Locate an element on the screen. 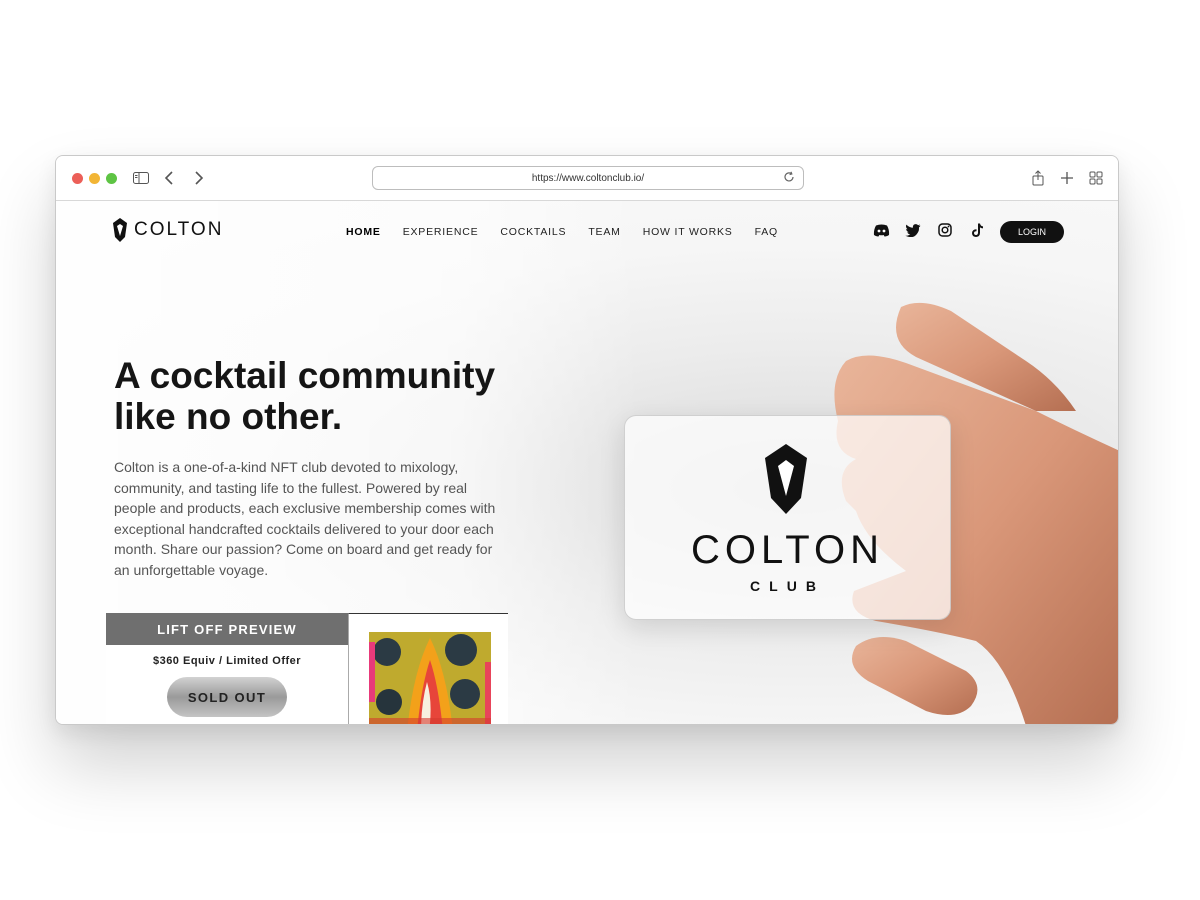 This screenshot has height=900, width=1200. address-bar: https://www.coltonclub.io/ is located at coordinates (588, 178).